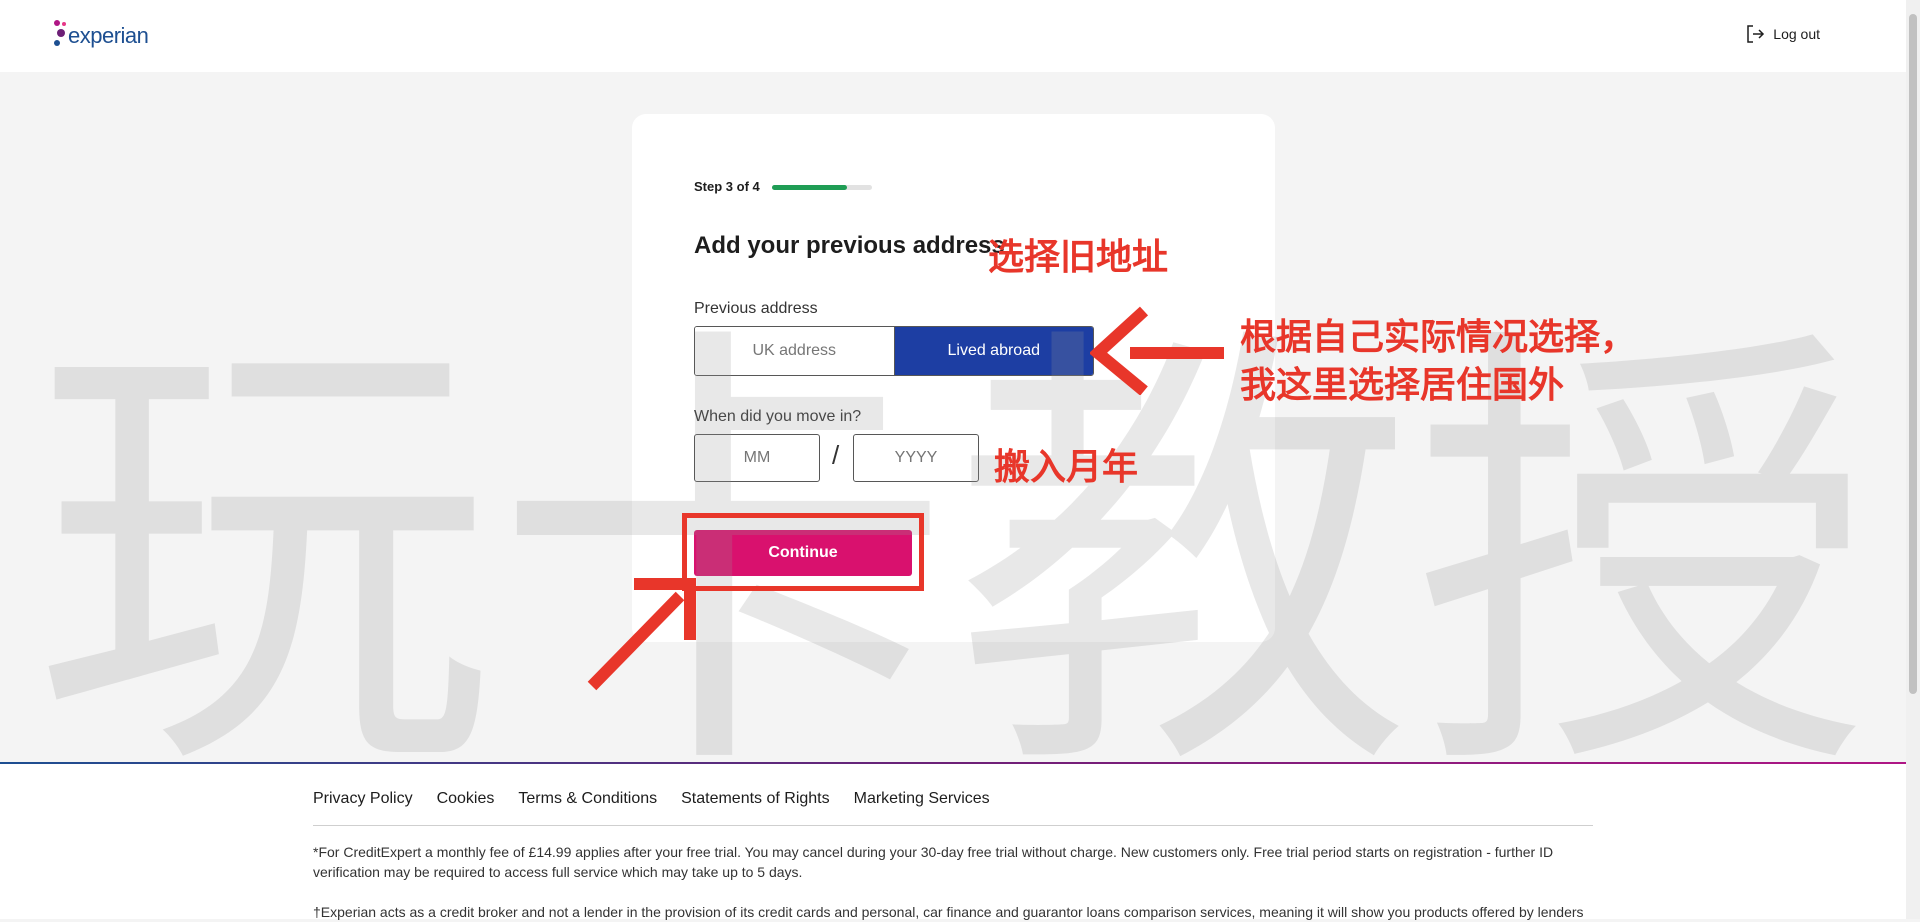  I want to click on previous-address-label: Previous address, so click(756, 308).